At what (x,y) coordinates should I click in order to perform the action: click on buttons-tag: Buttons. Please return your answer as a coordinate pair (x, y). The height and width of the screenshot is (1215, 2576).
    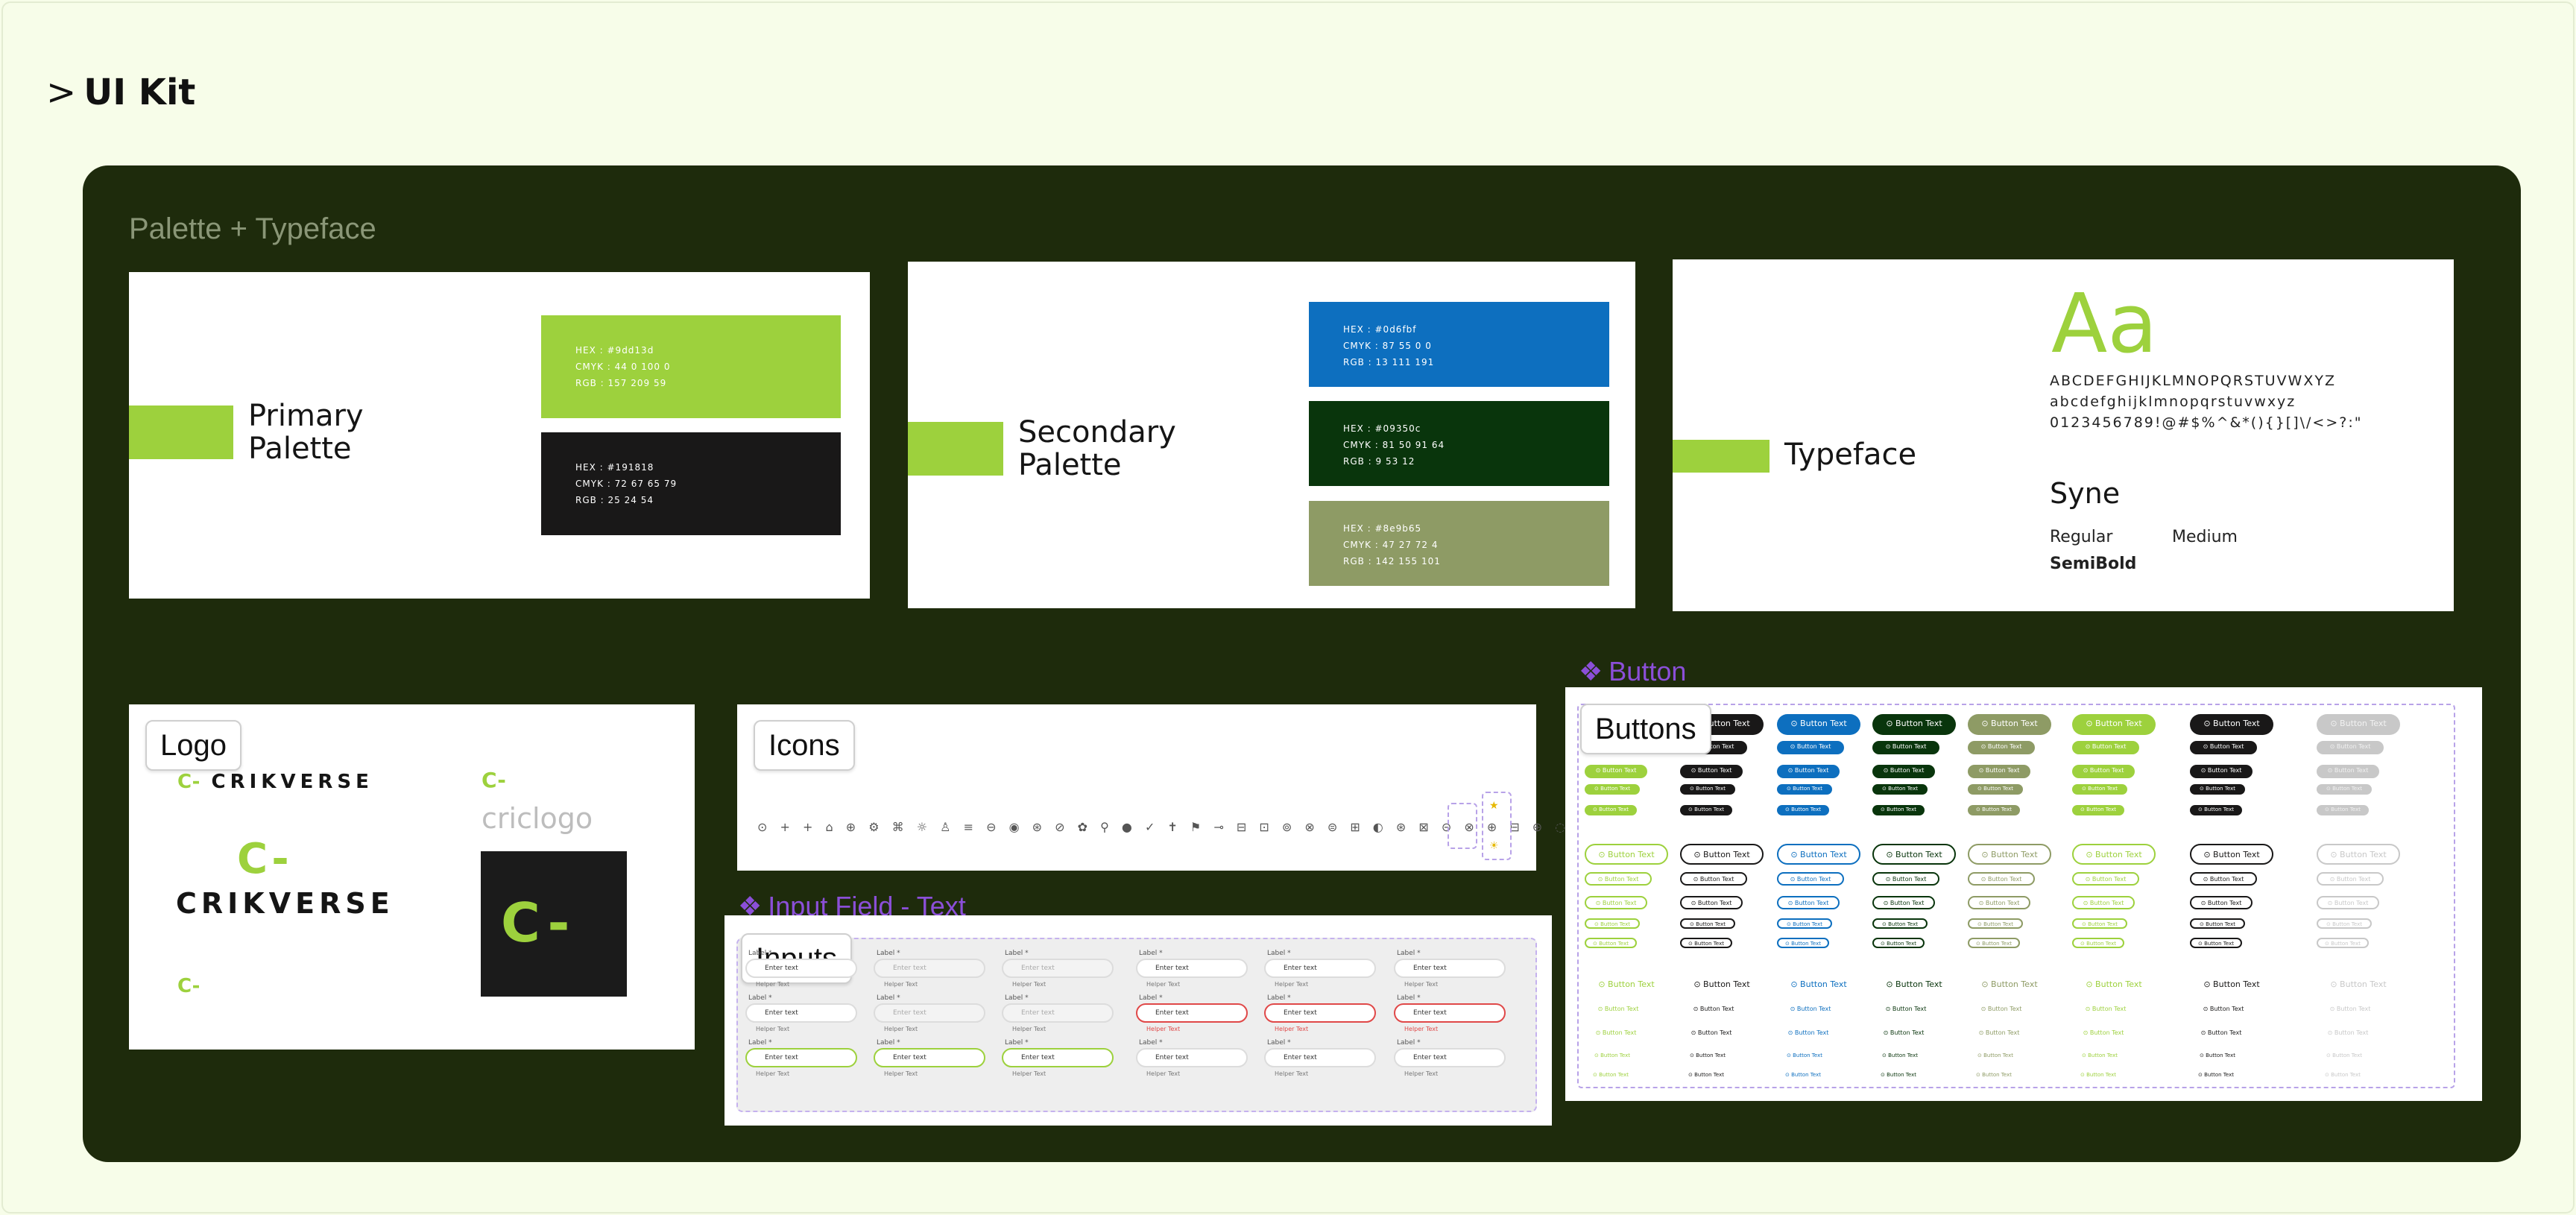
    Looking at the image, I should click on (1645, 729).